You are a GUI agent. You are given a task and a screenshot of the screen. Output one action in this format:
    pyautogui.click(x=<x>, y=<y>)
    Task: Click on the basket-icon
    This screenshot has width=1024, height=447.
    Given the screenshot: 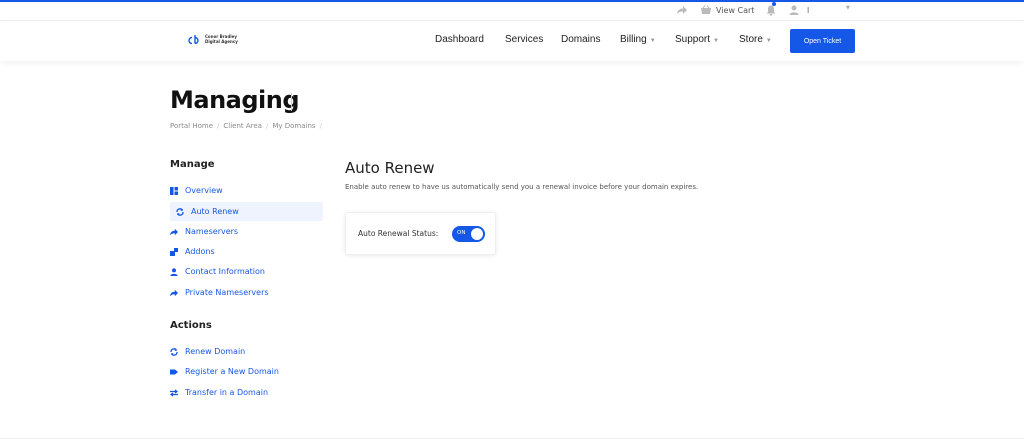 What is the action you would take?
    pyautogui.click(x=706, y=9)
    